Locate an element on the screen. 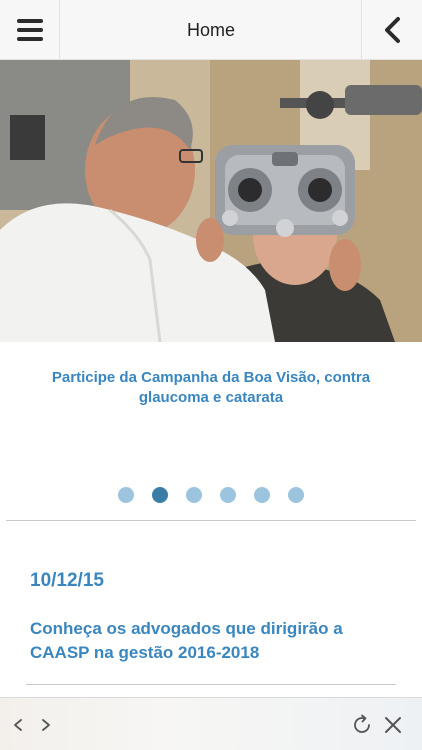  browser-back-icon is located at coordinates (18, 724).